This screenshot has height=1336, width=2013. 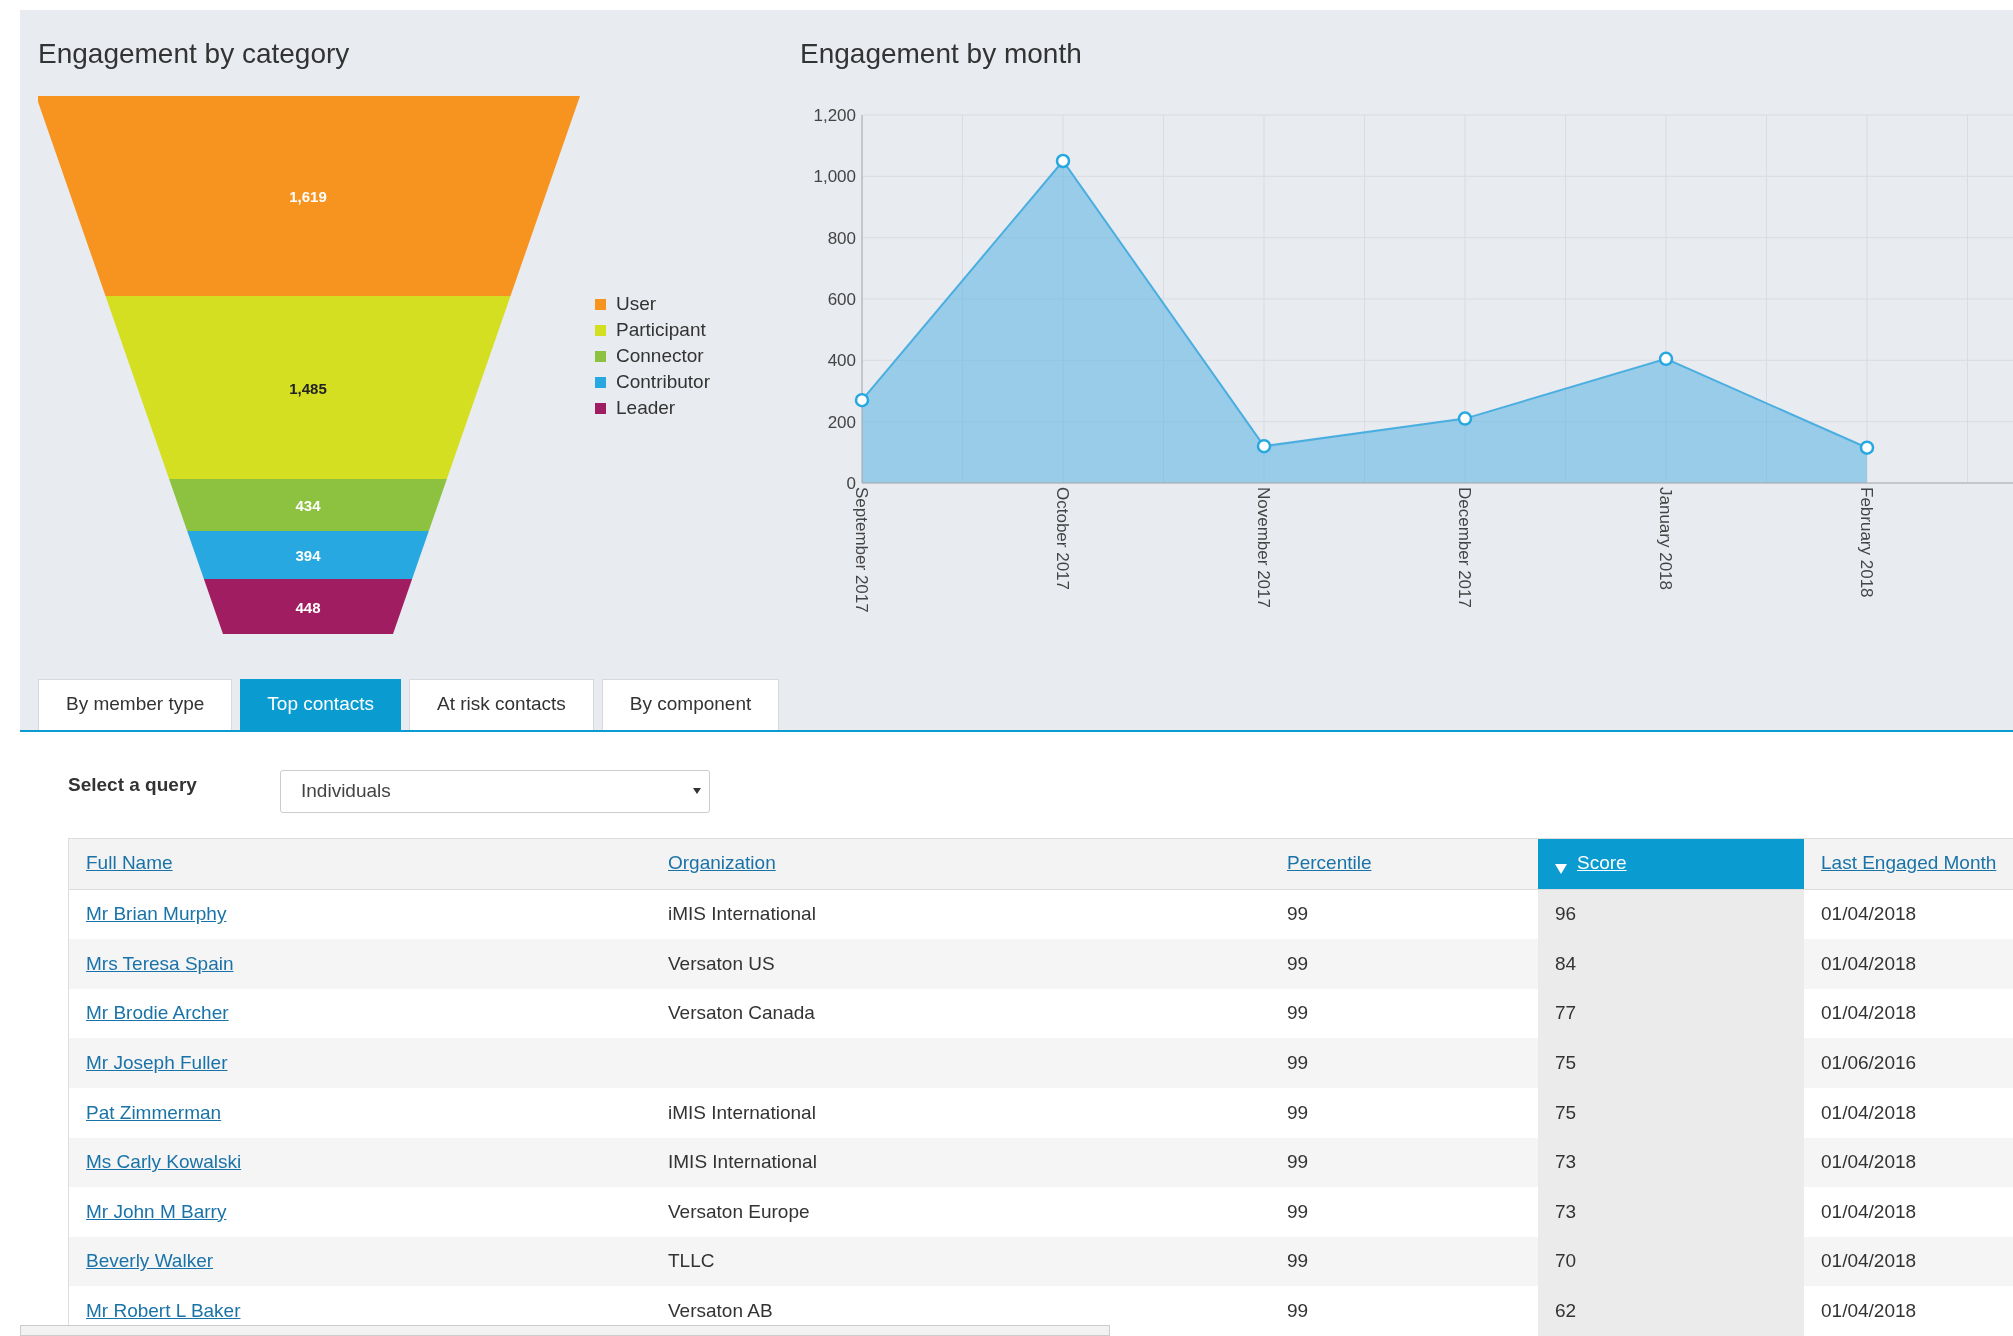 What do you see at coordinates (135, 704) in the screenshot?
I see `tab: By member type` at bounding box center [135, 704].